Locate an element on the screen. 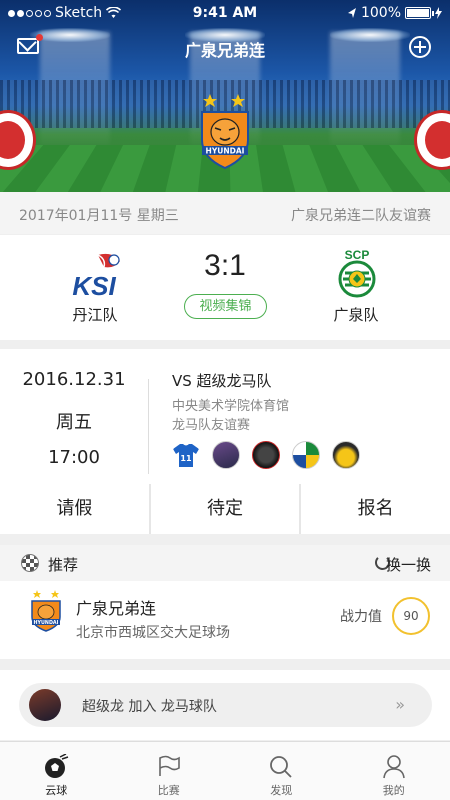  away-team-name: 广泉队 is located at coordinates (356, 315).